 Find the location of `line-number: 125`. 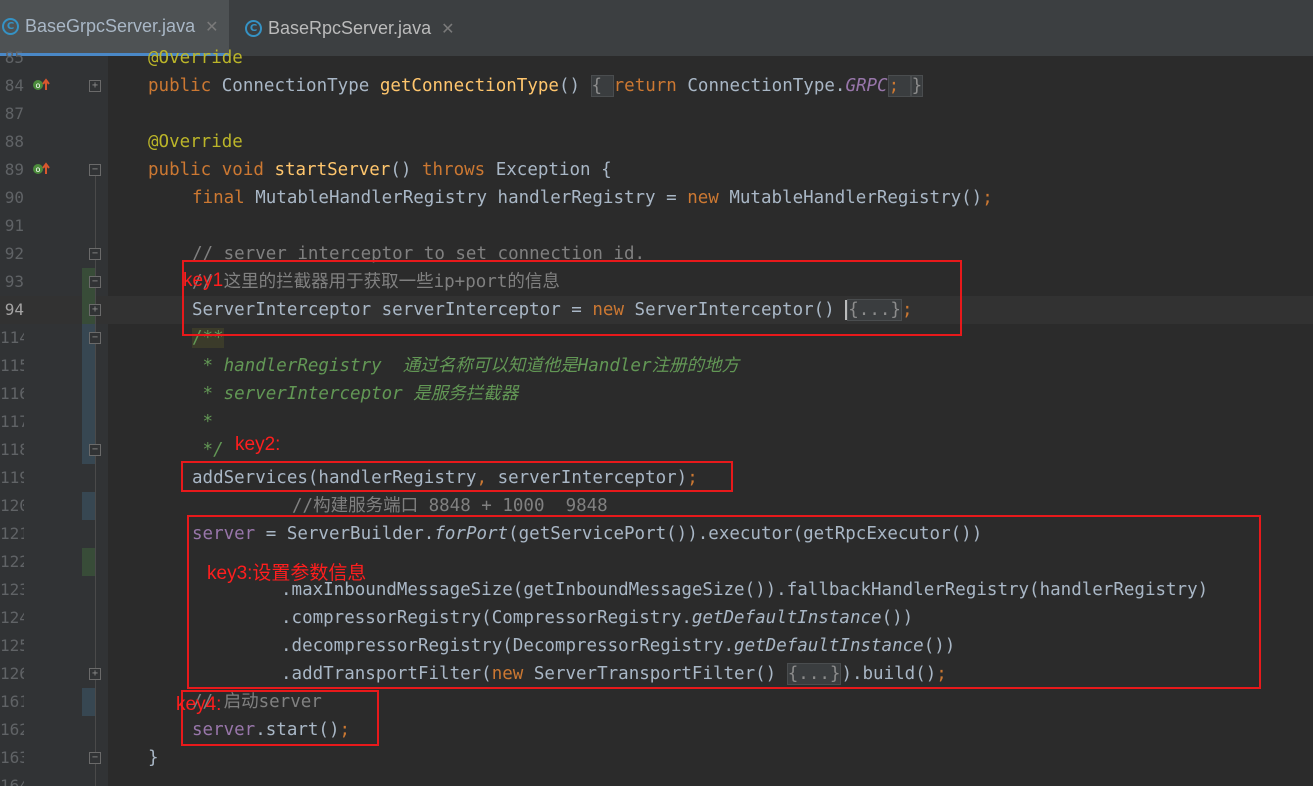

line-number: 125 is located at coordinates (12, 645).